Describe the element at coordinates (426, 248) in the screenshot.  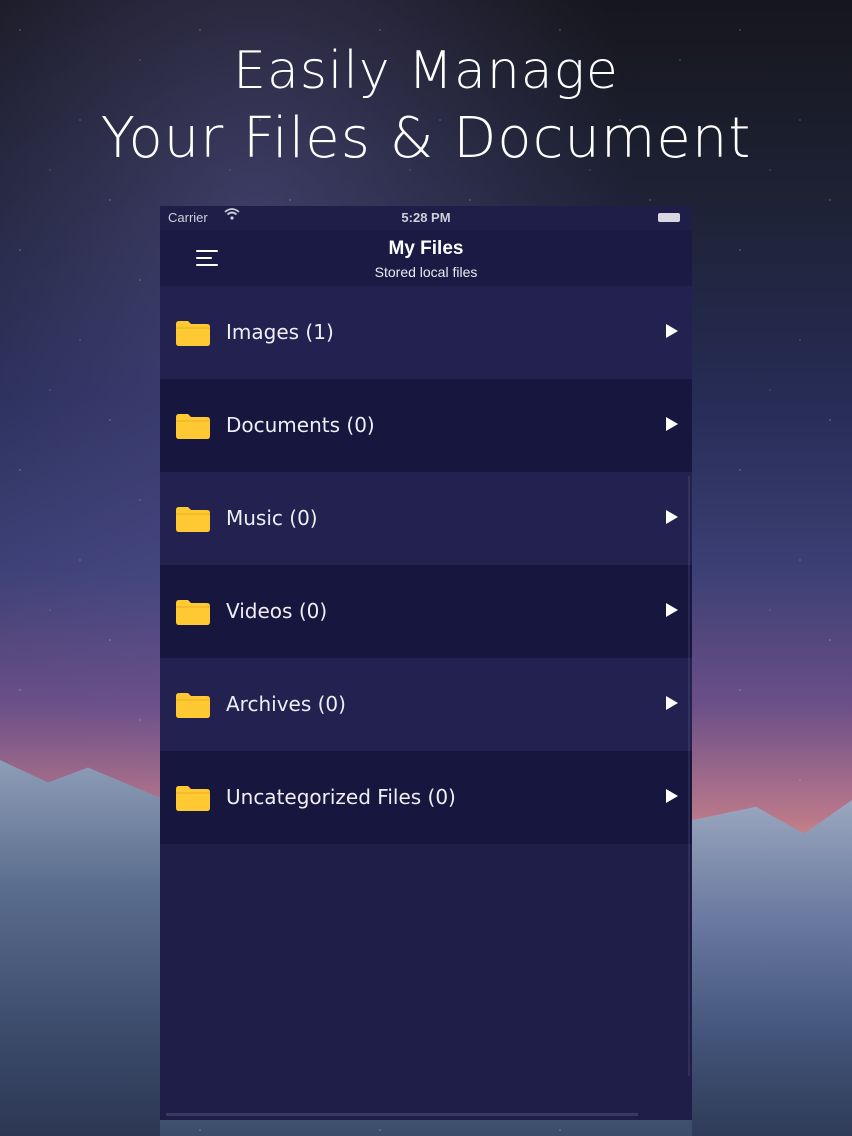
I see `page-title: My Files` at that location.